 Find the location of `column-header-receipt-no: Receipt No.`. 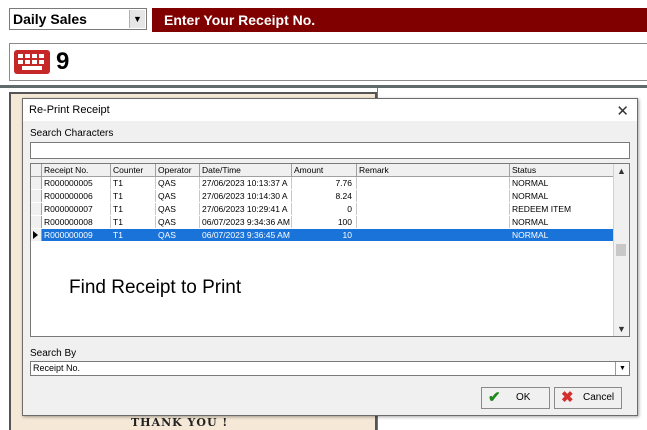

column-header-receipt-no: Receipt No. is located at coordinates (76, 170).